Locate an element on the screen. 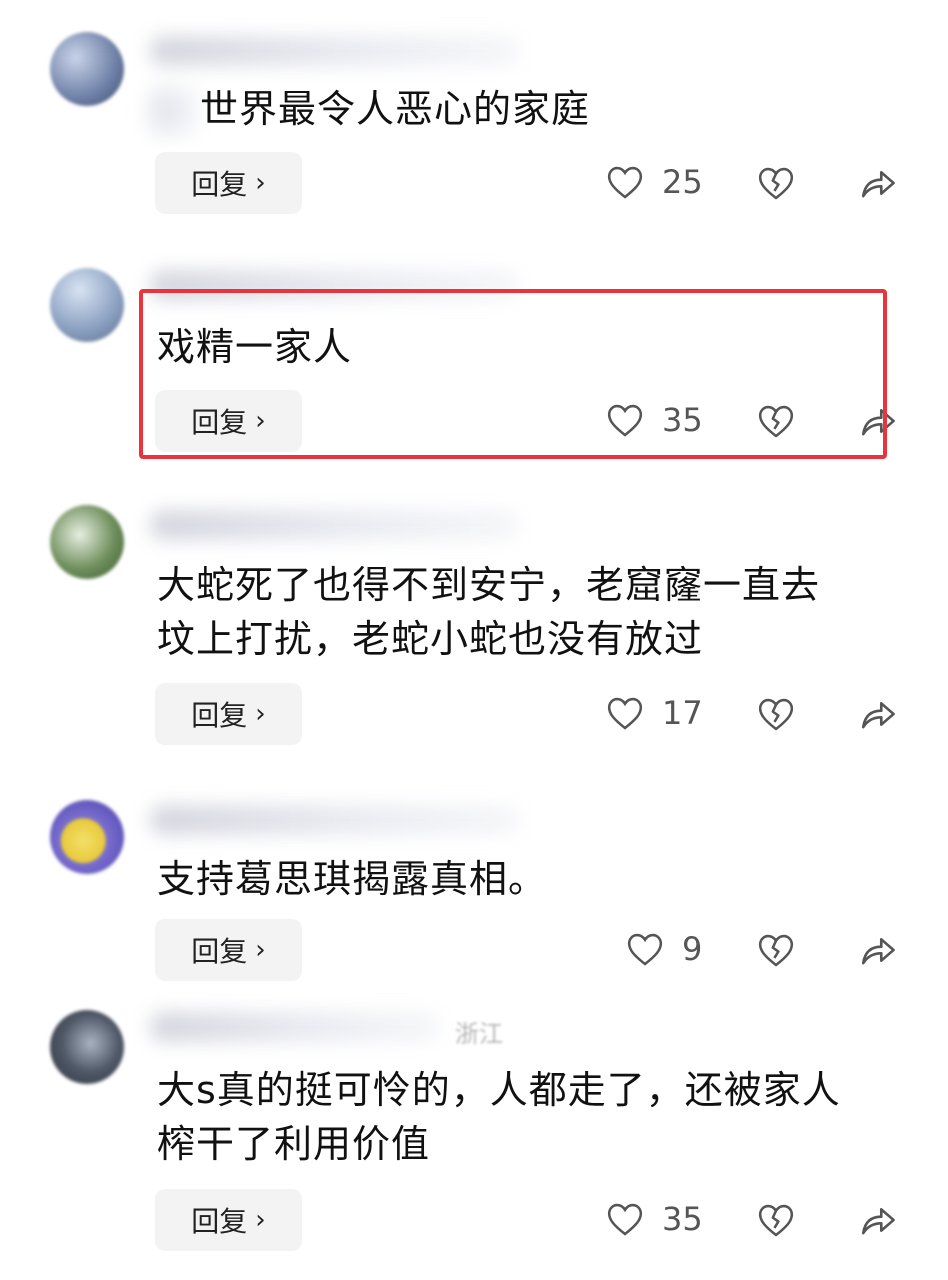 This screenshot has width=948, height=1280. comment-text-line: 大s真的挺可怜的，人都走了，还被家人 is located at coordinates (499, 1090).